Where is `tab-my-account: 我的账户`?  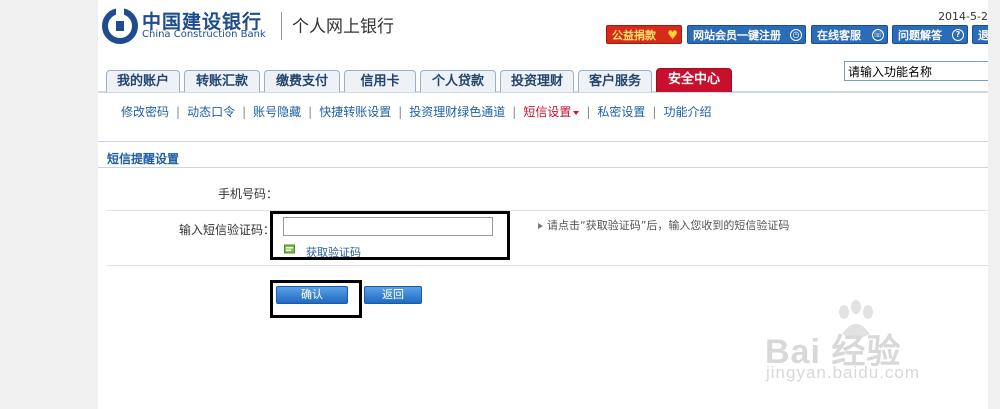 tab-my-account: 我的账户 is located at coordinates (143, 81).